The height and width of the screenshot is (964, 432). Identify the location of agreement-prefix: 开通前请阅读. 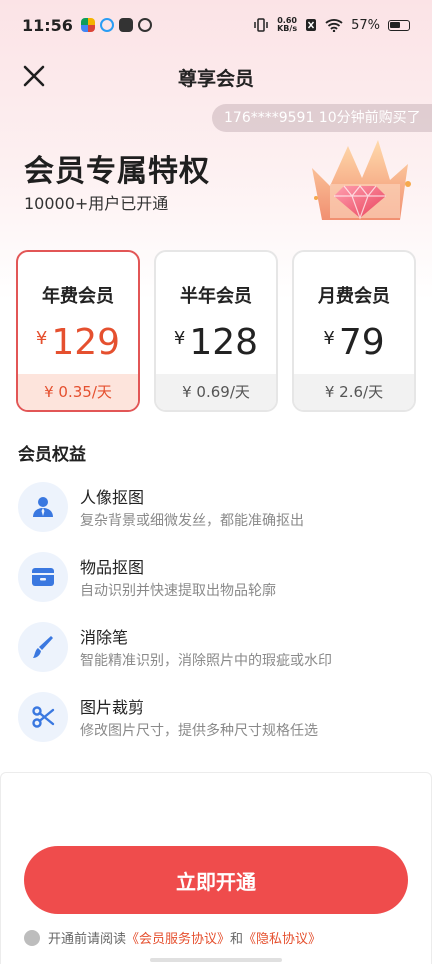
(87, 939).